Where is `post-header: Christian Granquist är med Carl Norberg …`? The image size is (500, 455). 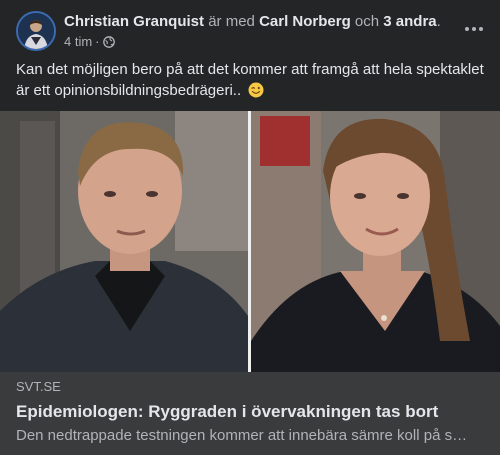
post-header: Christian Granquist är med Carl Norberg … is located at coordinates (251, 32).